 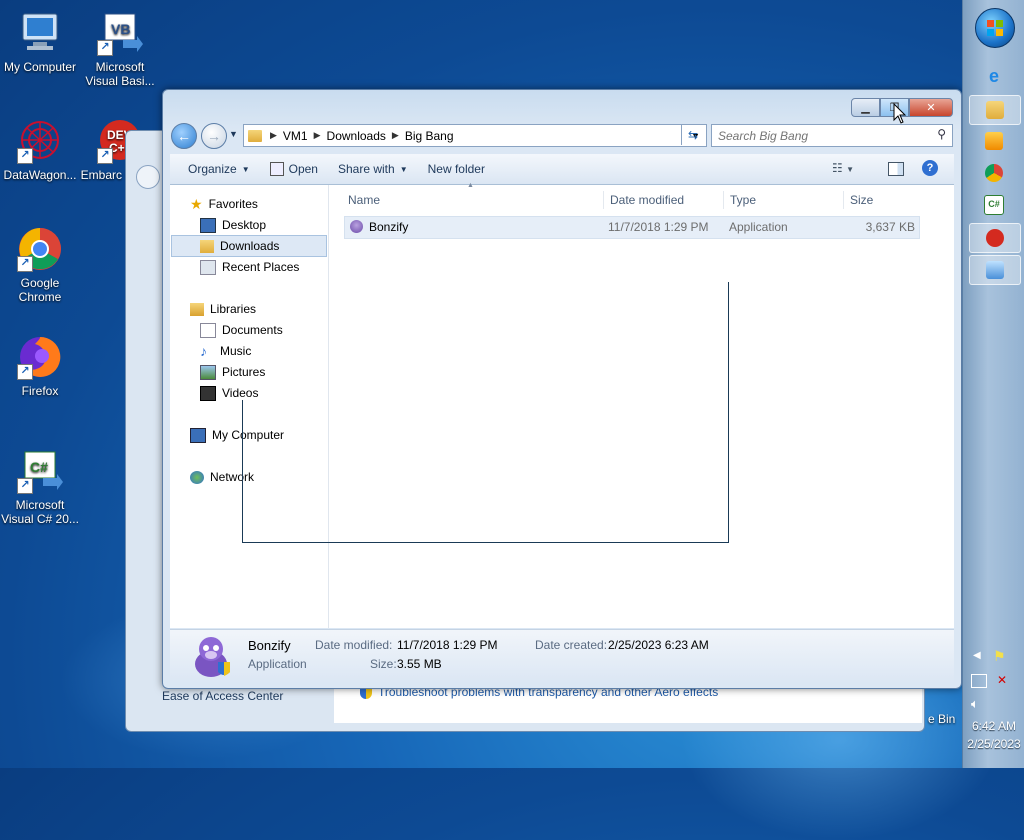 I want to click on back-arrow-icon: ←, so click(x=184, y=136).